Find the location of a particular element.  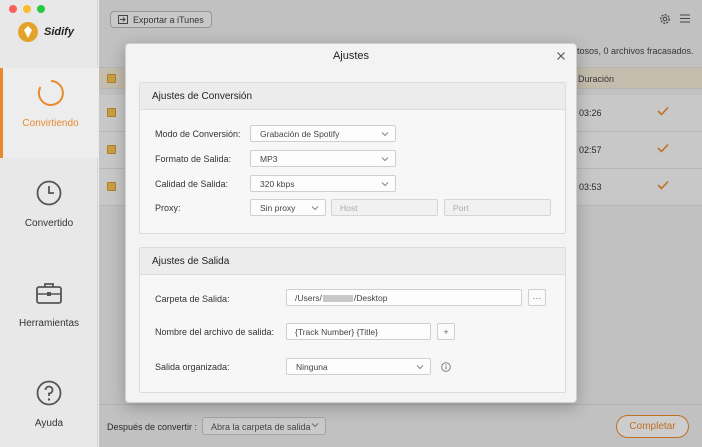

proxy-label: Proxy: is located at coordinates (168, 208).